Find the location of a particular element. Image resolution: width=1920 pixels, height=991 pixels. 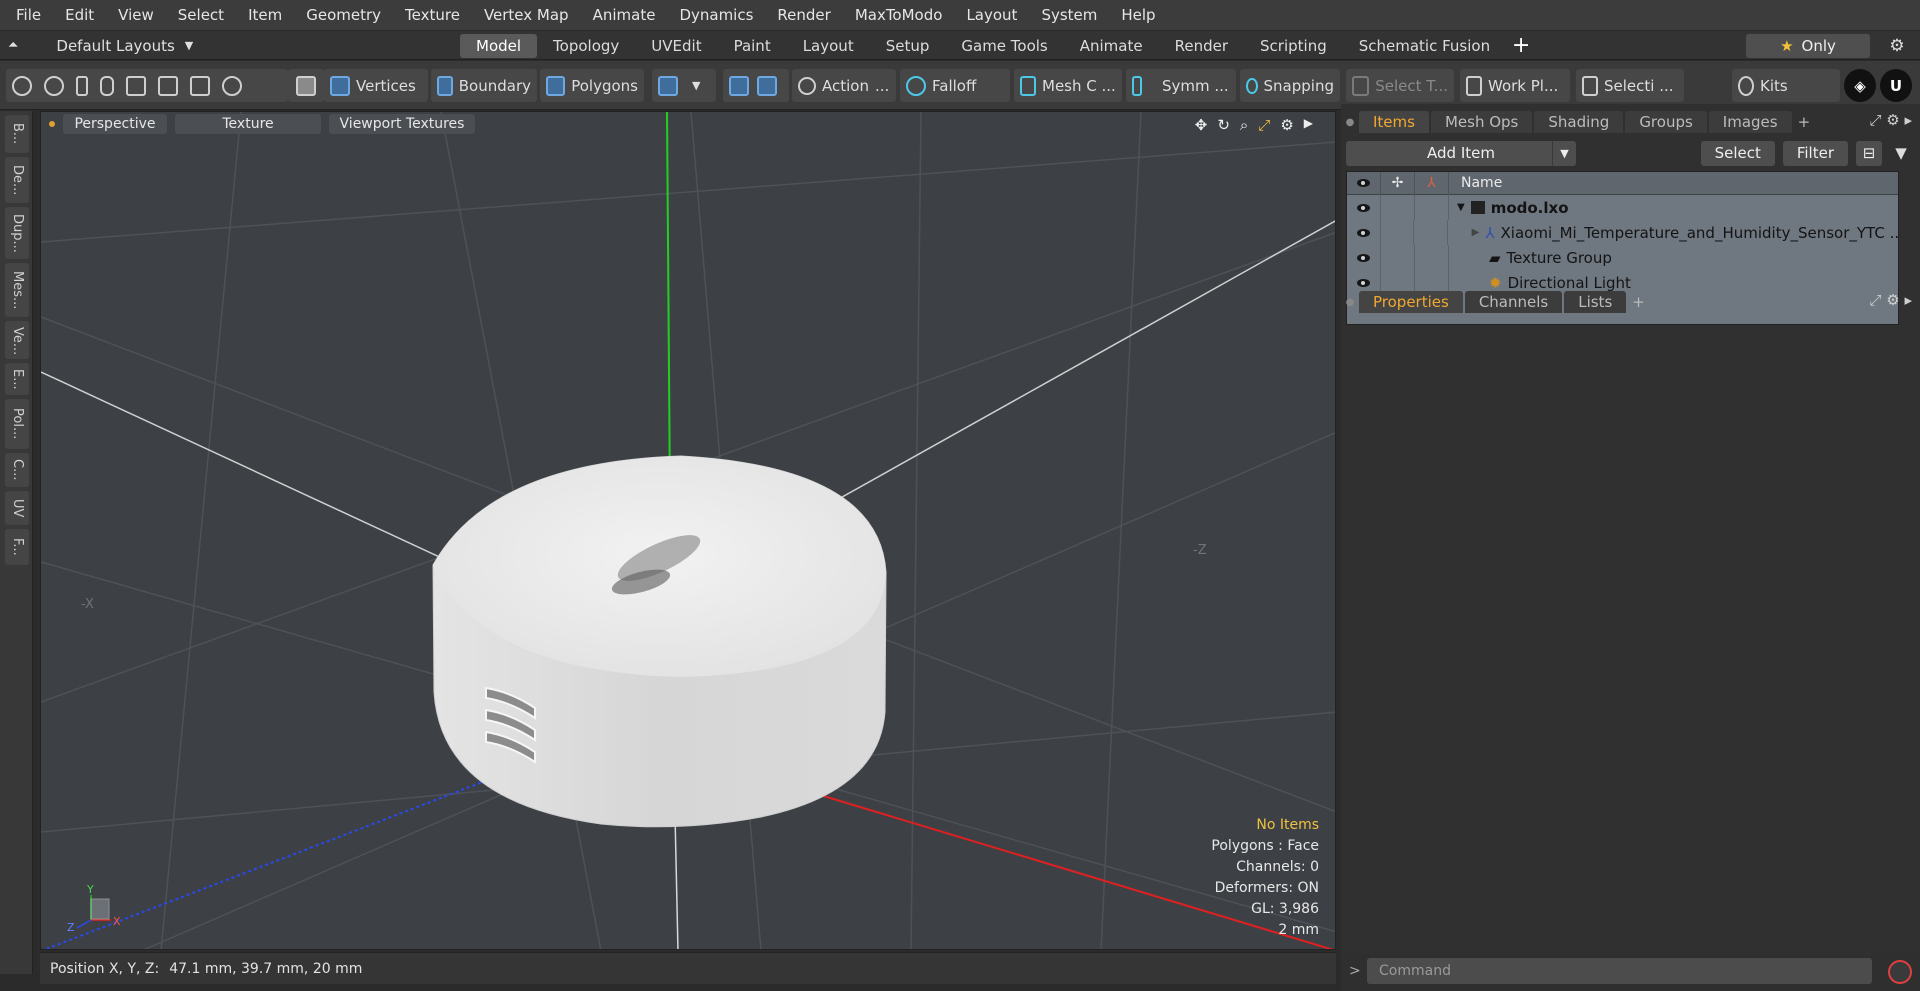

bridge-icon is located at coordinates (136, 85).